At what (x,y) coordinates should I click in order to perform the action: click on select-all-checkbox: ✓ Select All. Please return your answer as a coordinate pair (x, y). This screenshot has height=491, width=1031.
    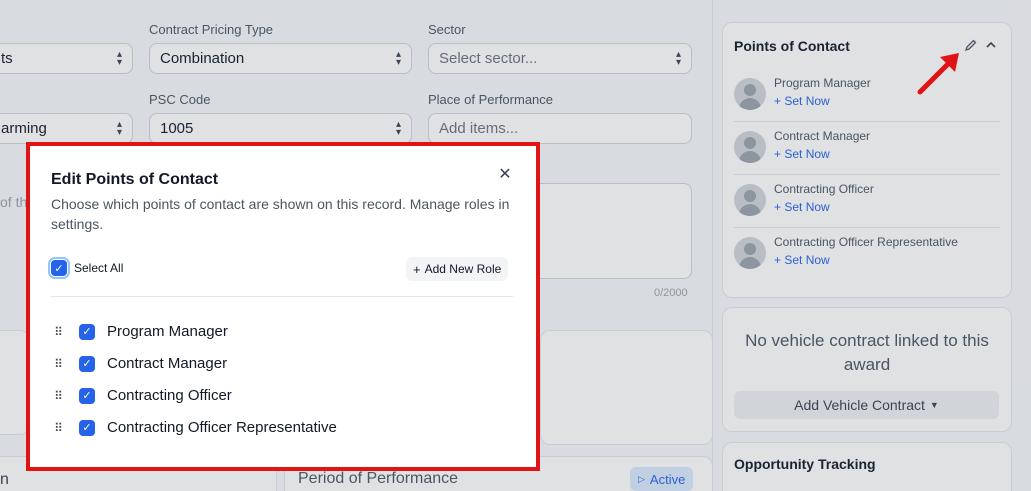
    Looking at the image, I should click on (86, 268).